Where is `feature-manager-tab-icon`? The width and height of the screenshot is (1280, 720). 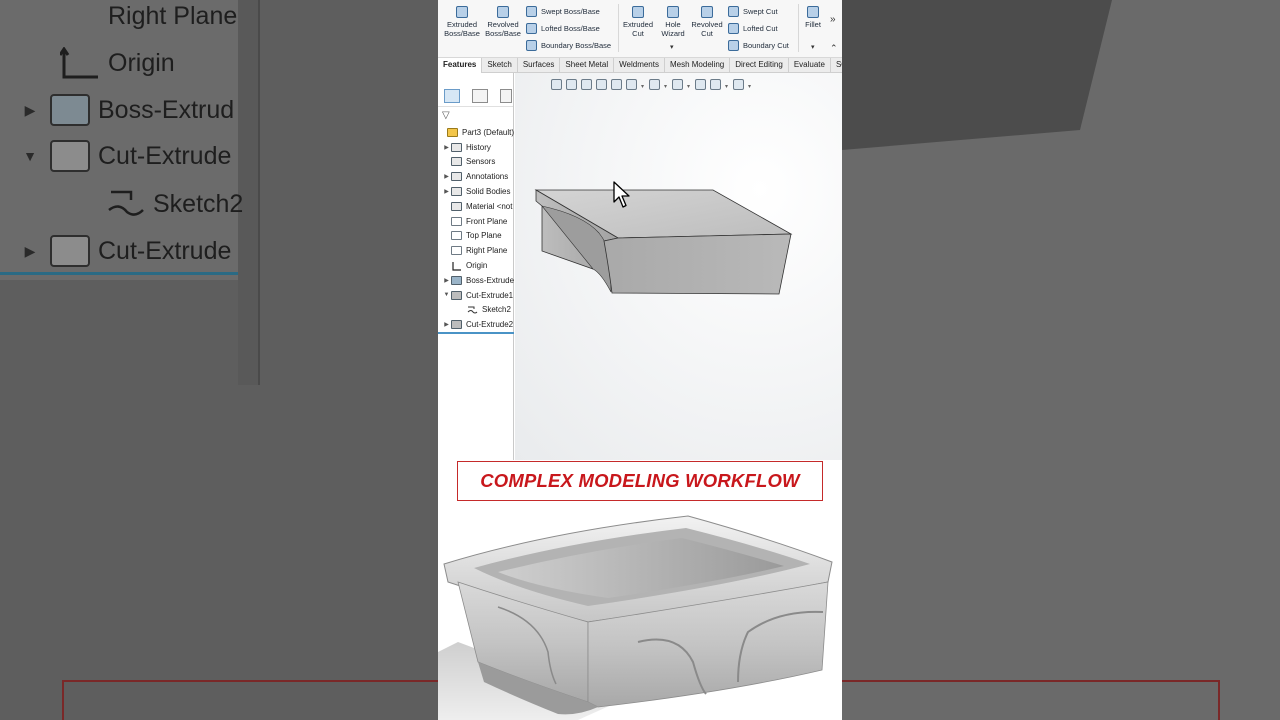 feature-manager-tab-icon is located at coordinates (452, 96).